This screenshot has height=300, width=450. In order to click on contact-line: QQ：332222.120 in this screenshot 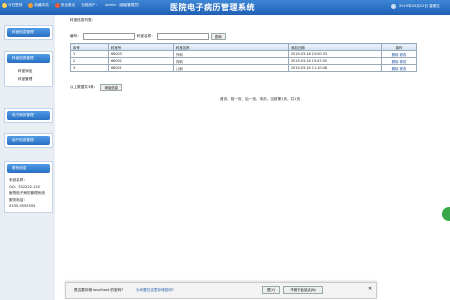, I will do `click(24, 186)`.